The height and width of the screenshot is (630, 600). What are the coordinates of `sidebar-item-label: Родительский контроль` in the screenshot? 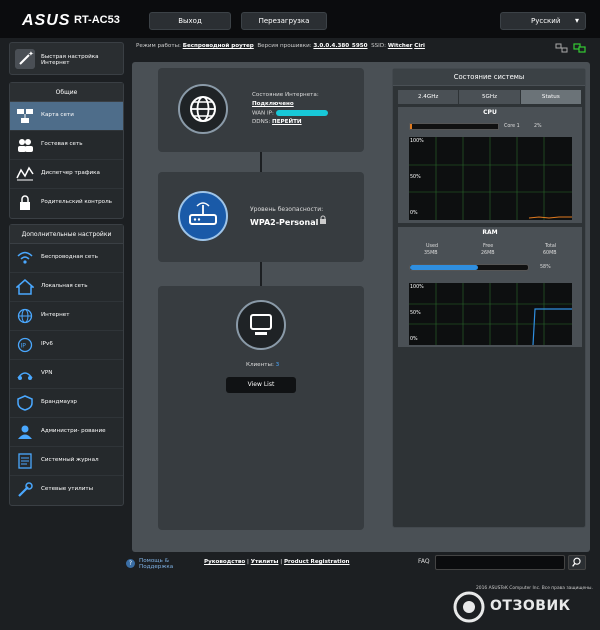 It's located at (76, 202).